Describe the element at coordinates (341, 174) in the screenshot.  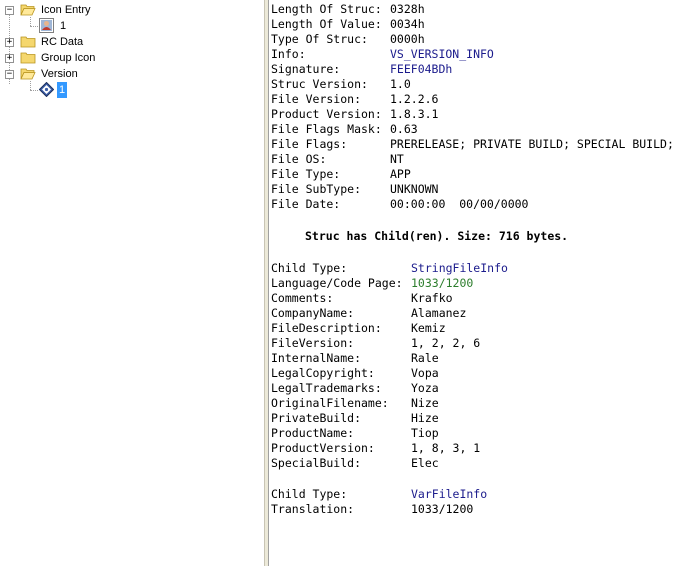
I see `info-row: File Type: APP` at that location.